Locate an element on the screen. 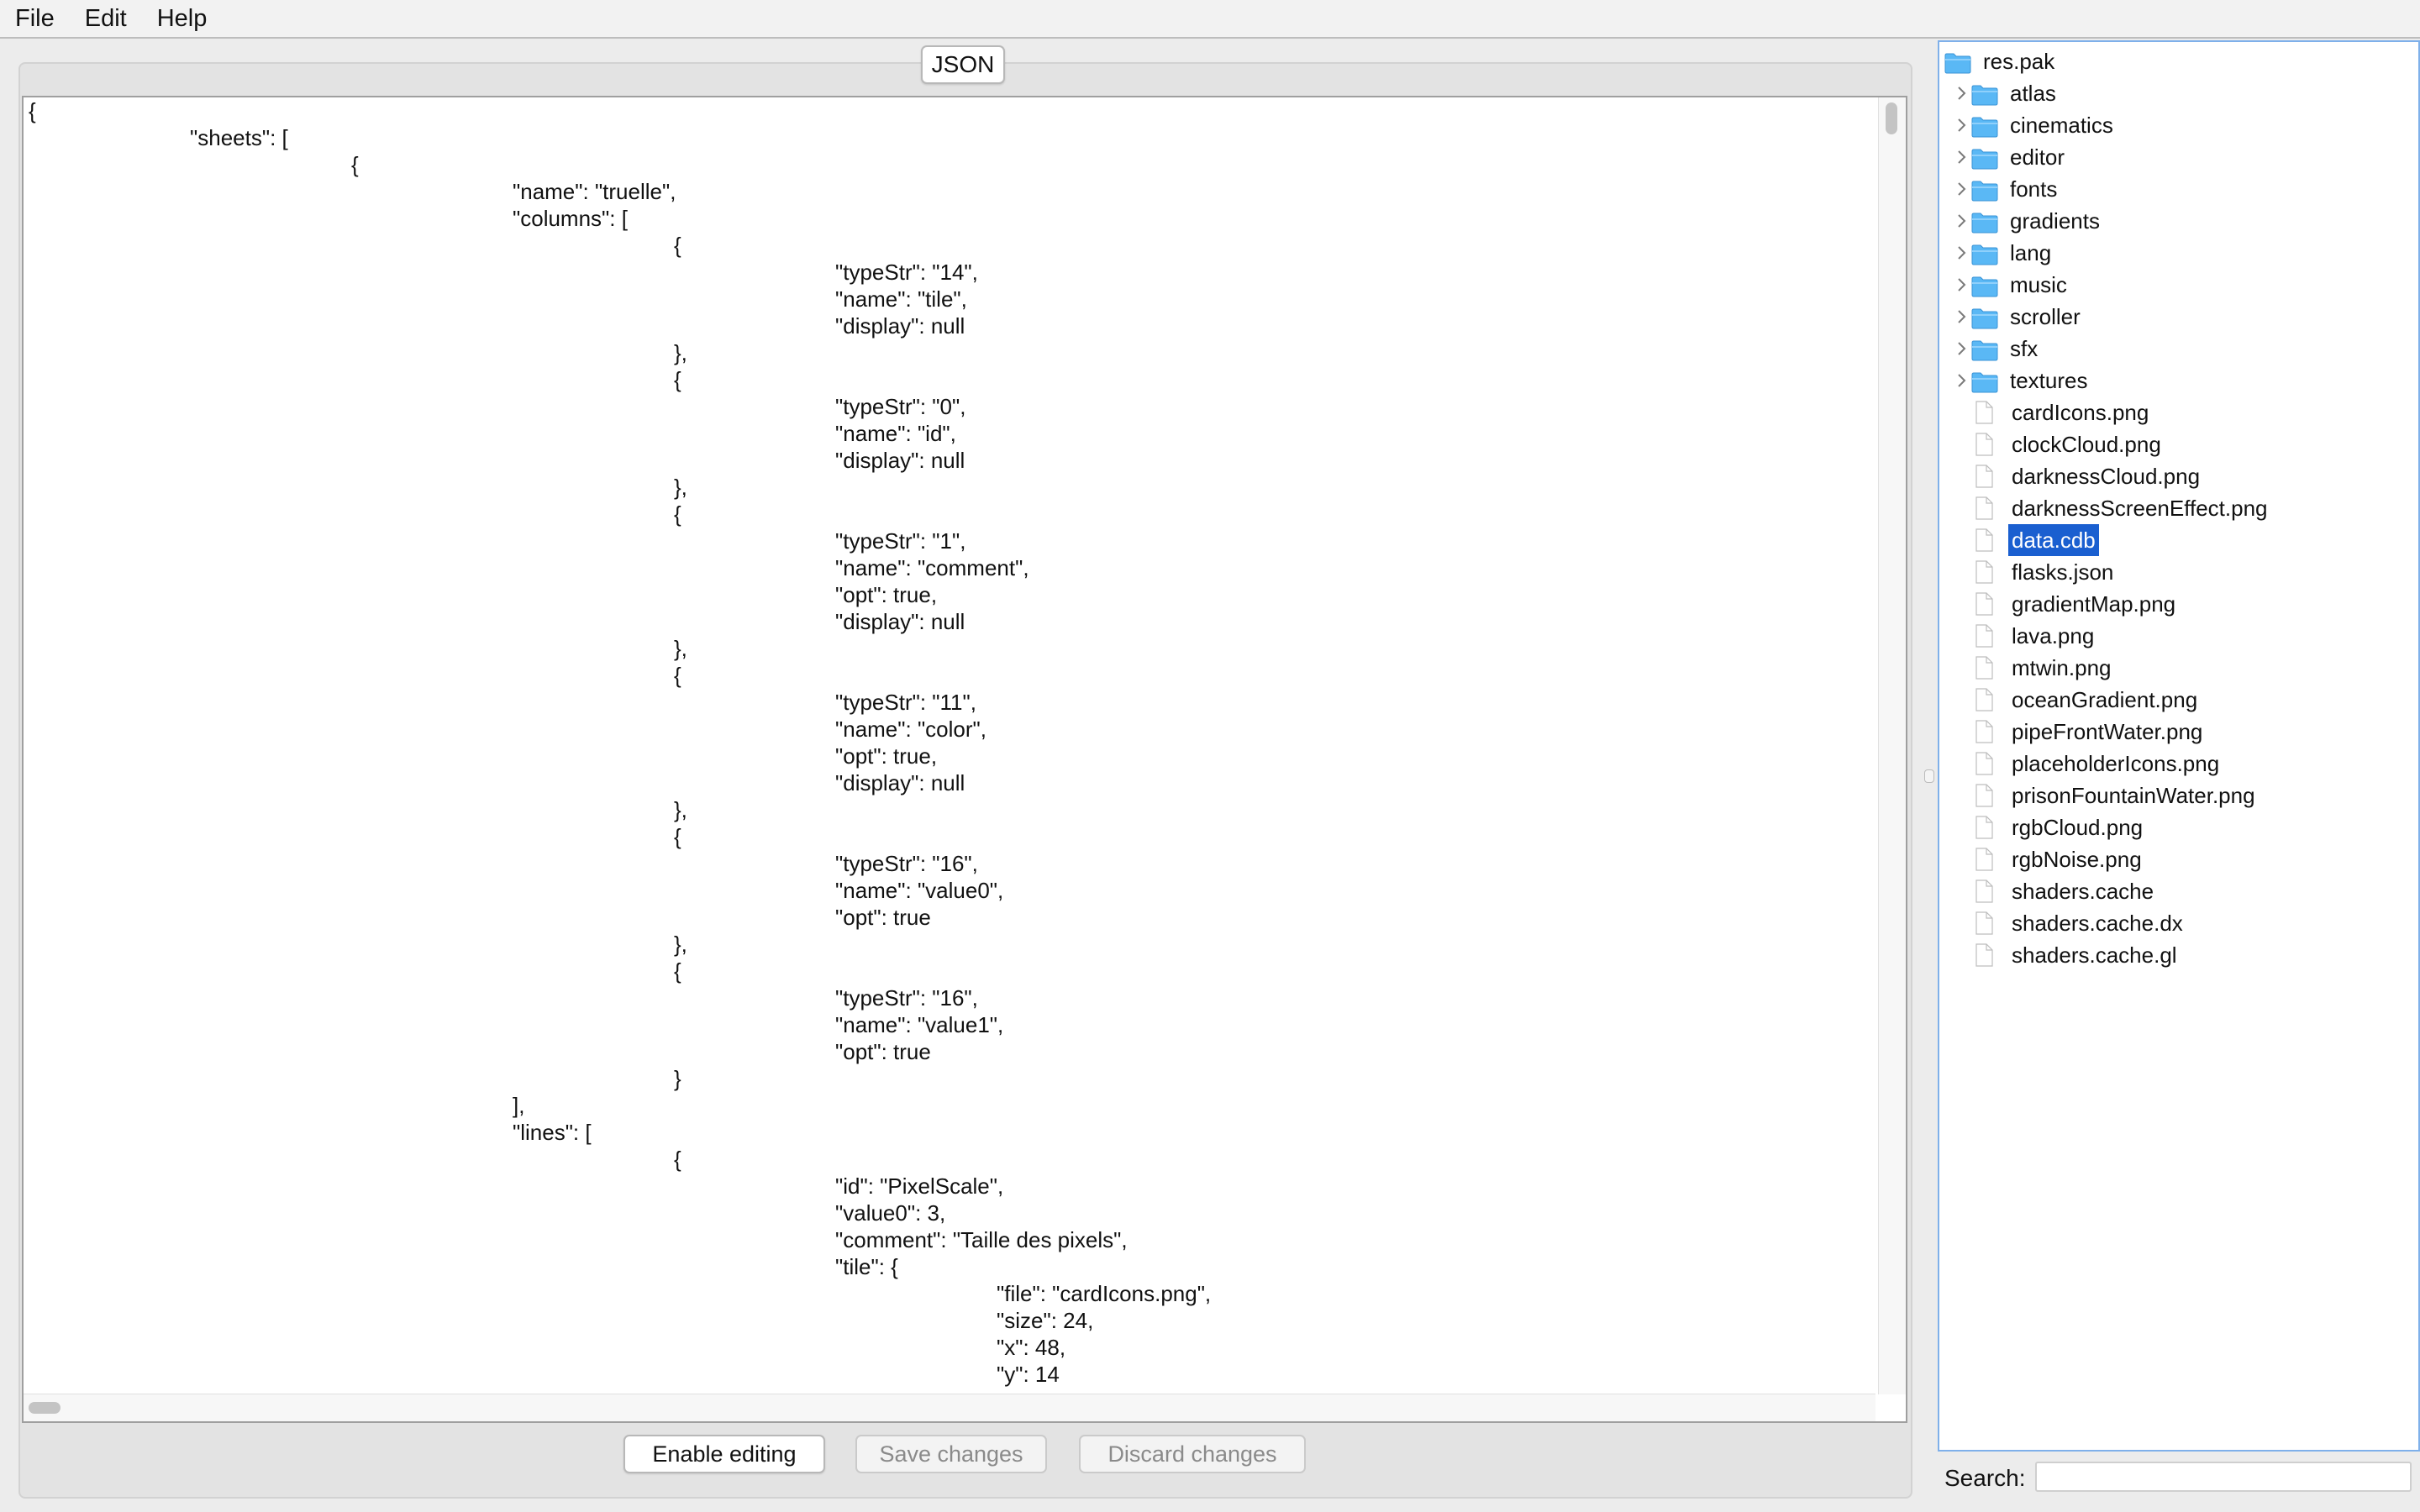 The height and width of the screenshot is (1512, 2420). code-line: "name": "value0", is located at coordinates (920, 890).